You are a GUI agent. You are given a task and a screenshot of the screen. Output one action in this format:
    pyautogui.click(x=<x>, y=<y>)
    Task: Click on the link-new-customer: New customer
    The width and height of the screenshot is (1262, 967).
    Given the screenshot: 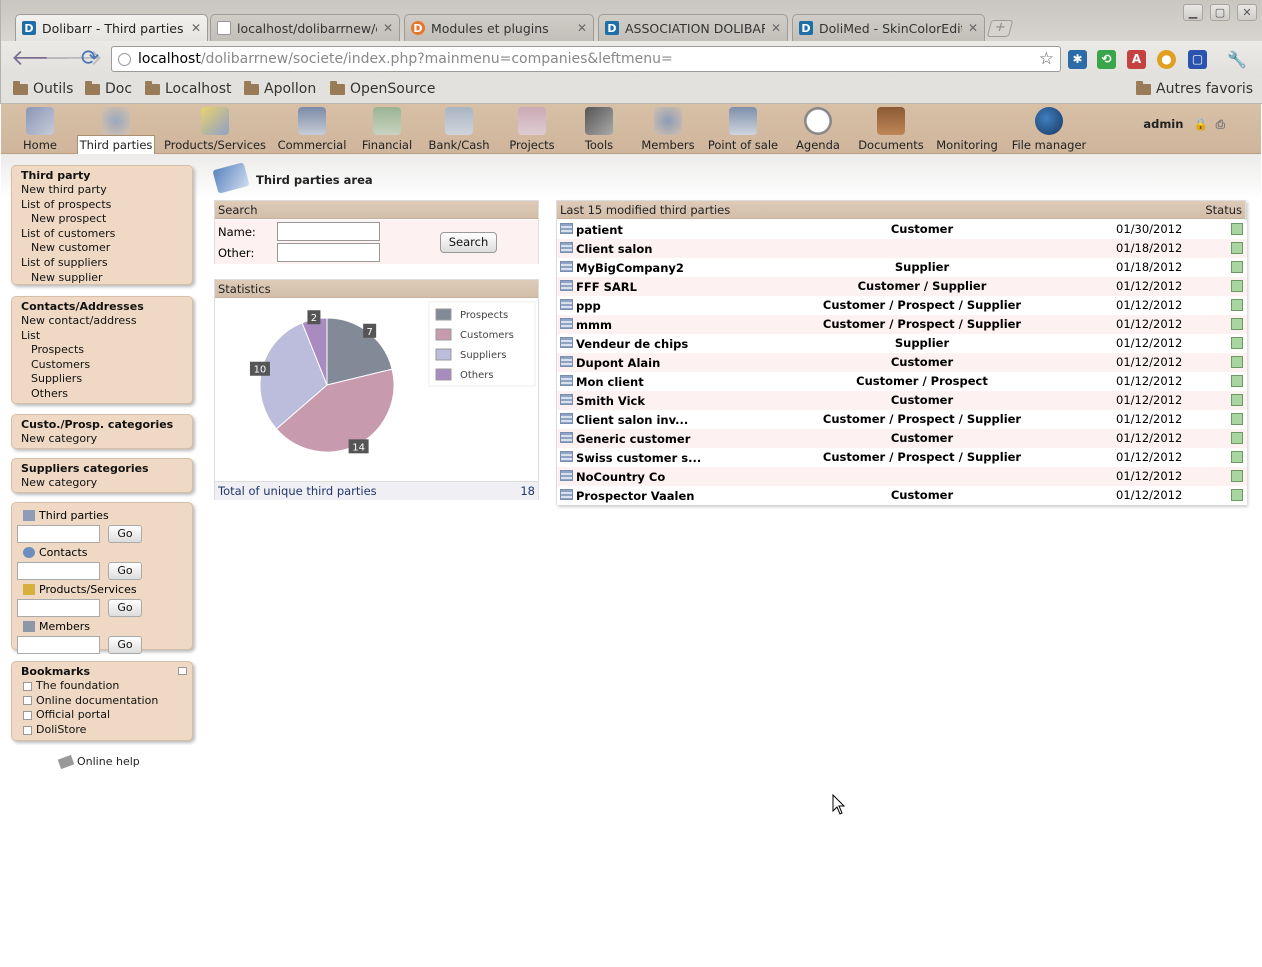 What is the action you would take?
    pyautogui.click(x=106, y=248)
    